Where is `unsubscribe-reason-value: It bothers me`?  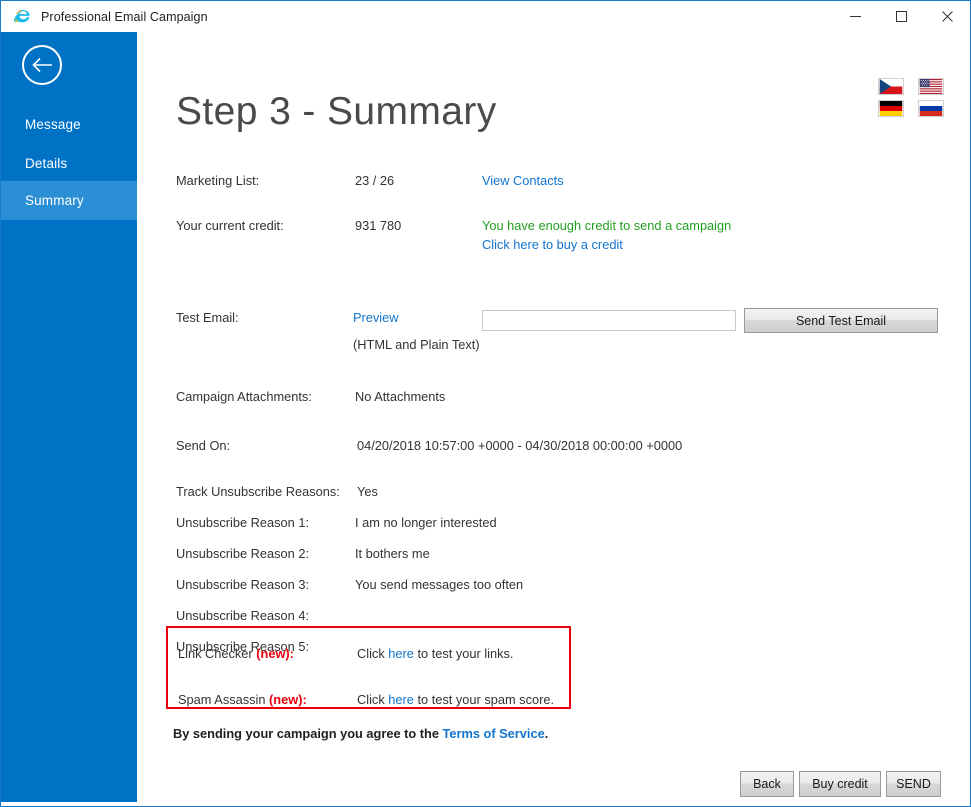
unsubscribe-reason-value: It bothers me is located at coordinates (392, 553).